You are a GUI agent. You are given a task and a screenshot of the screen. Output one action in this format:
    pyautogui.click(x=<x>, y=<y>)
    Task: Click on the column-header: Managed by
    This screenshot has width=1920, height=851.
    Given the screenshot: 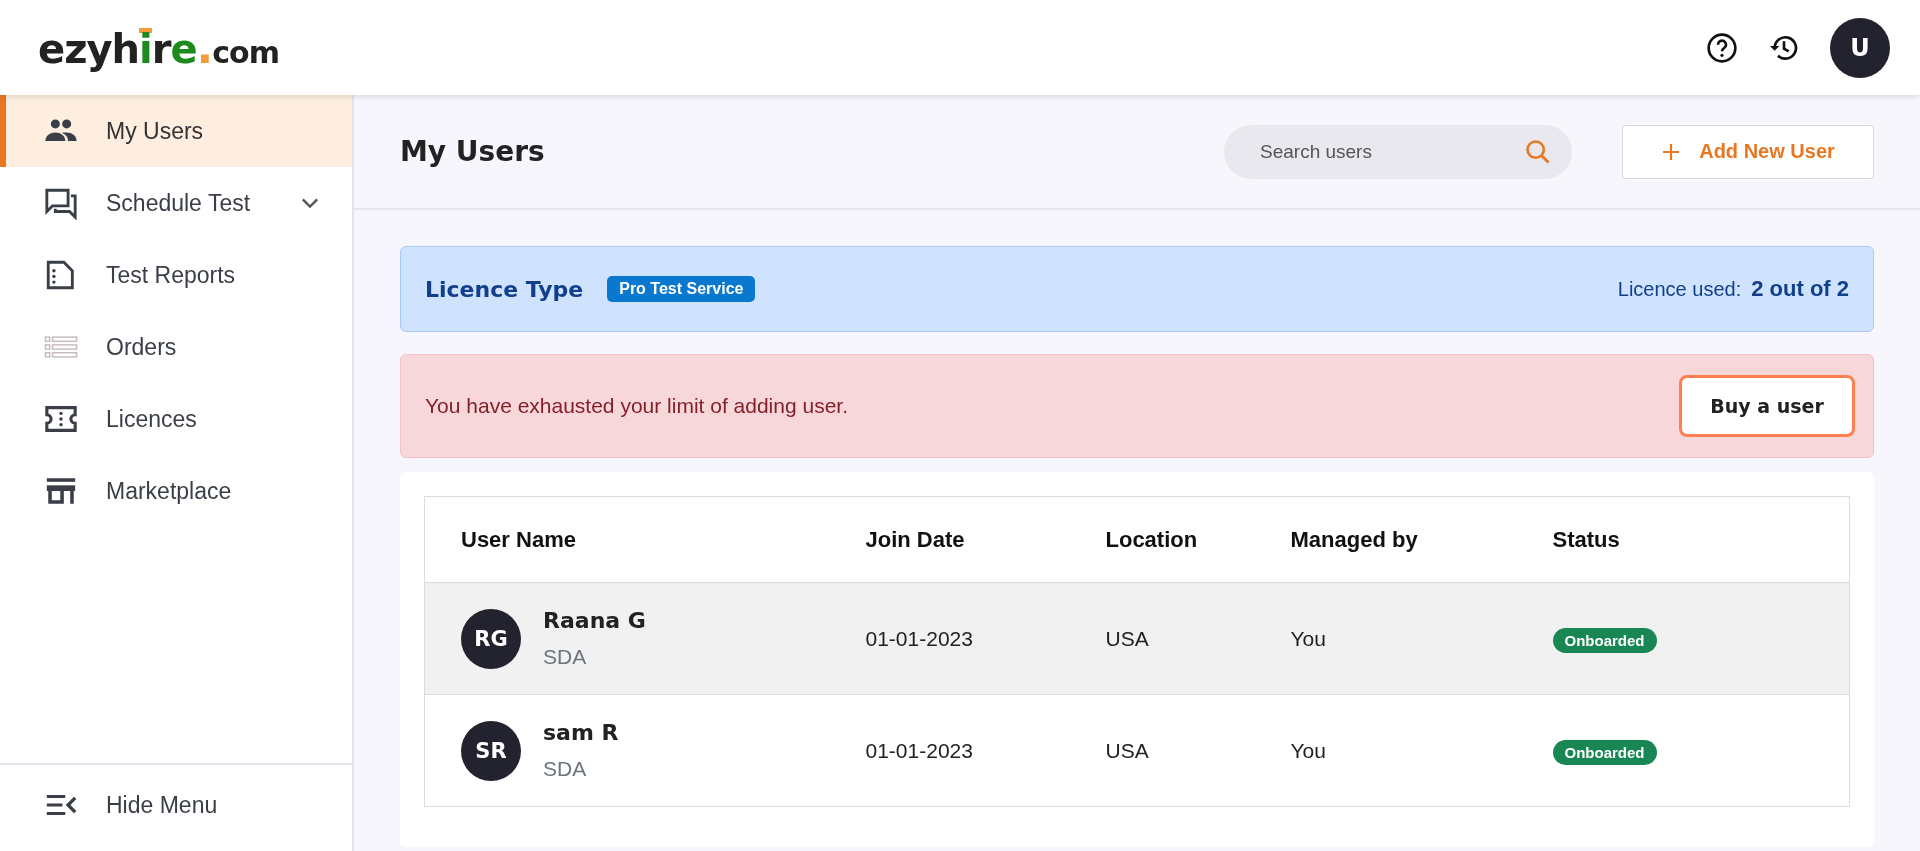 What is the action you would take?
    pyautogui.click(x=1385, y=539)
    